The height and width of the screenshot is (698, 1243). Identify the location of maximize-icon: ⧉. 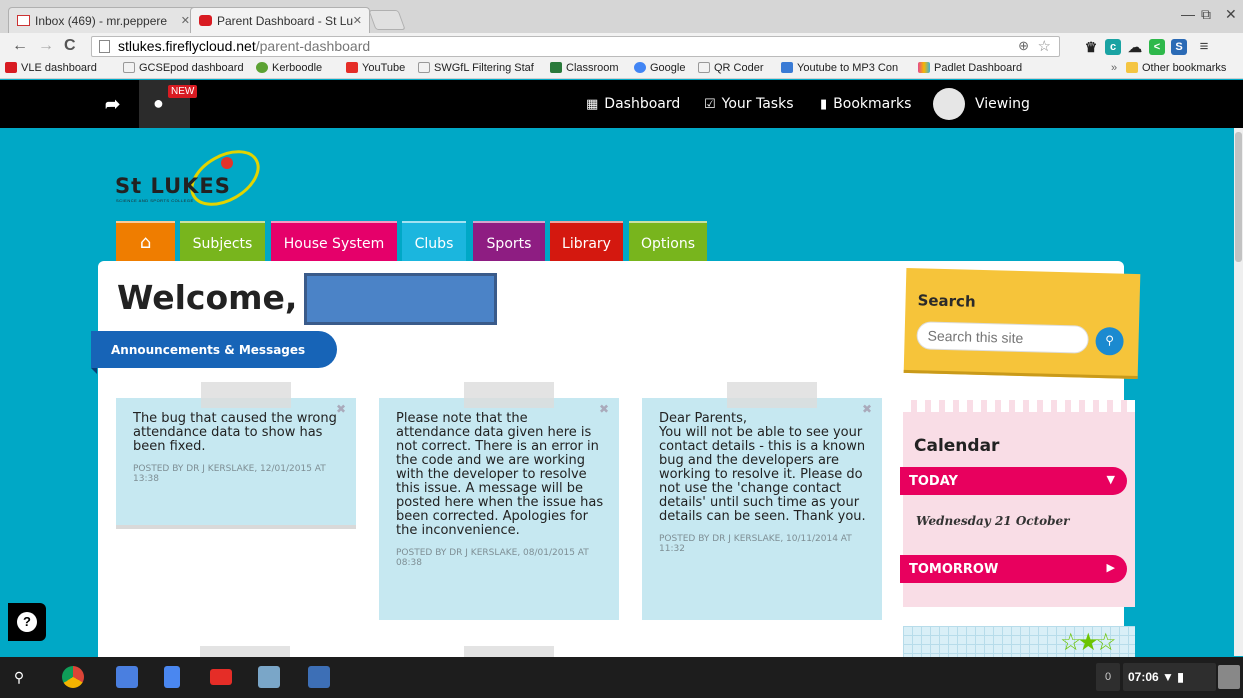
(1206, 14).